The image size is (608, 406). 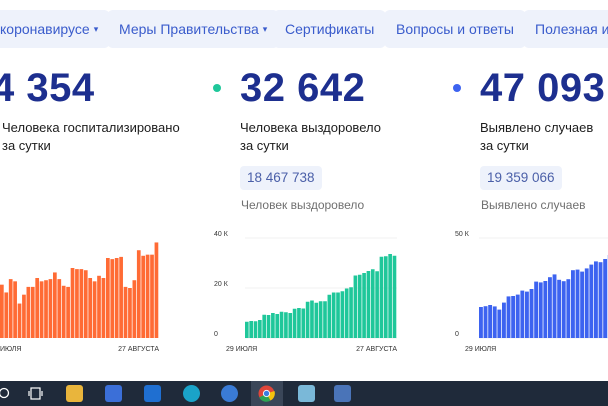 I want to click on recovered-total-label: Человек выздоровело, so click(x=303, y=205).